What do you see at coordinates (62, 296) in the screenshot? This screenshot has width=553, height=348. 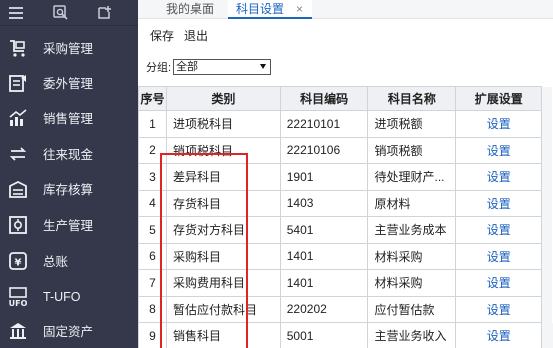 I see `sidebar-item-label: T-UFO` at bounding box center [62, 296].